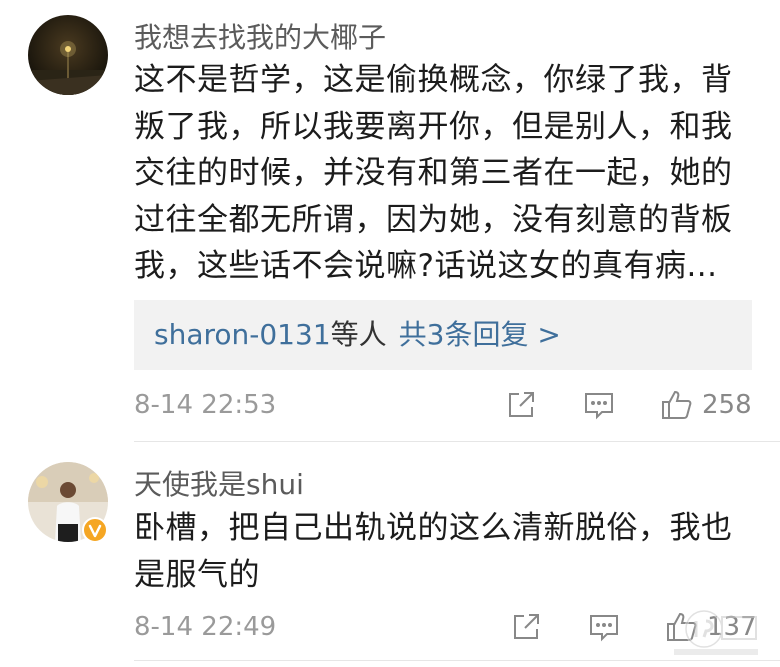 The image size is (780, 667). I want to click on comment-time: 8-14 22:49, so click(205, 627).